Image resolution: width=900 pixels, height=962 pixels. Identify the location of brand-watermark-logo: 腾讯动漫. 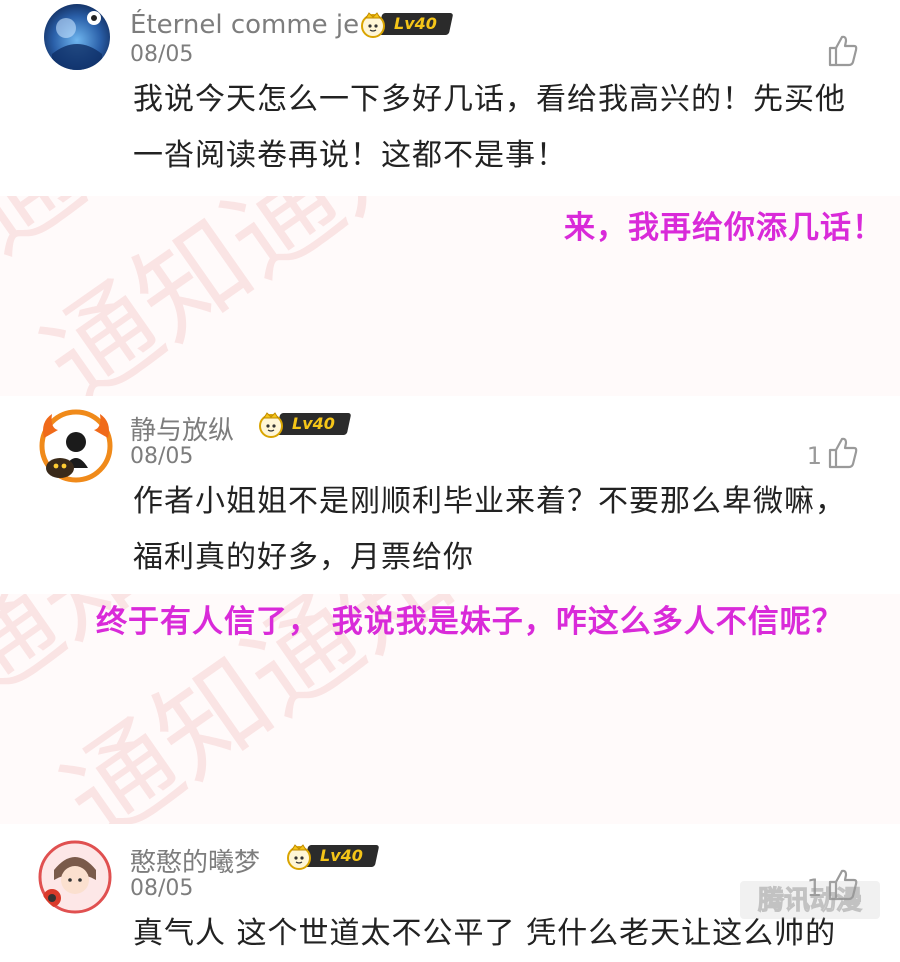
(810, 900).